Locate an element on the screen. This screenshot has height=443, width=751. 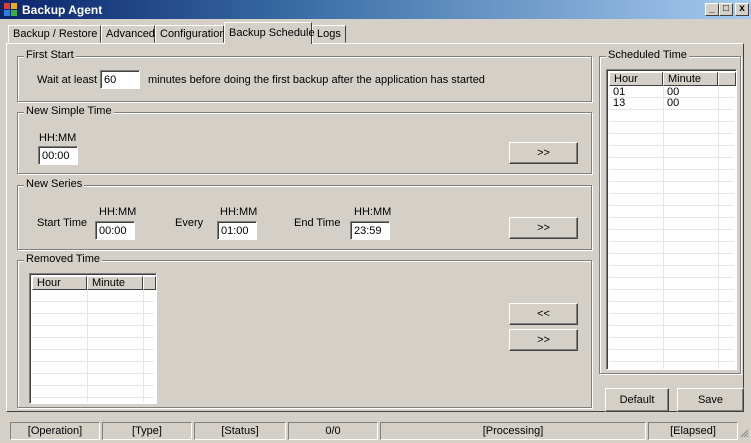
start-hhmm-label: HH:MM is located at coordinates (118, 212).